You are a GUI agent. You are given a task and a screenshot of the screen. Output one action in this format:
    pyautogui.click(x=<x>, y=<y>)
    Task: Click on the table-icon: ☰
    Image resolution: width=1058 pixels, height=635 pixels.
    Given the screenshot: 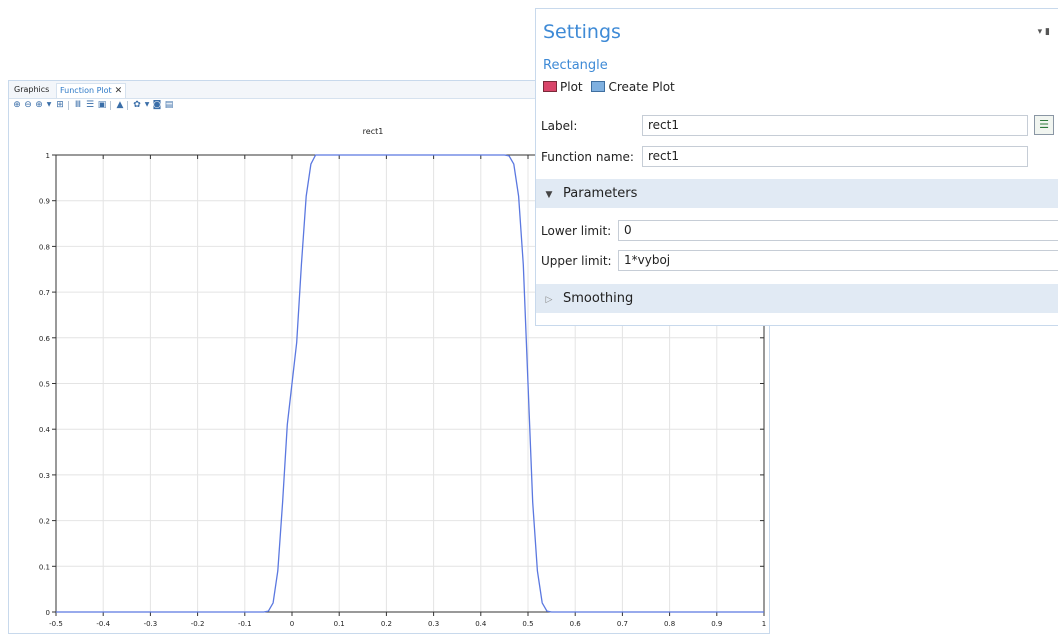 What is the action you would take?
    pyautogui.click(x=90, y=105)
    